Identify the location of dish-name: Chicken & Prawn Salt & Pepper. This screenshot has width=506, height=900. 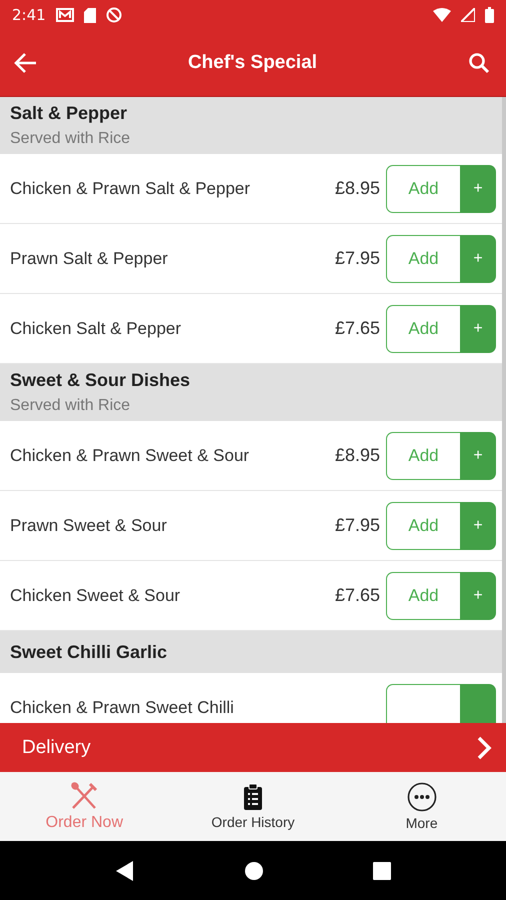
(131, 188).